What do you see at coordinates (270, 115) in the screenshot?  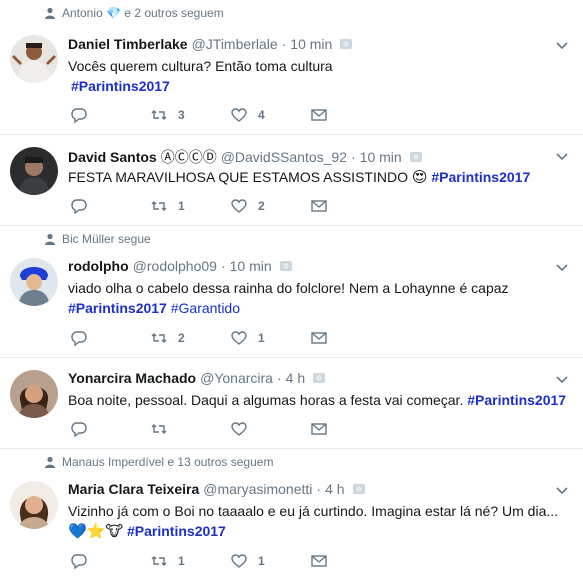 I see `like-button: 4` at bounding box center [270, 115].